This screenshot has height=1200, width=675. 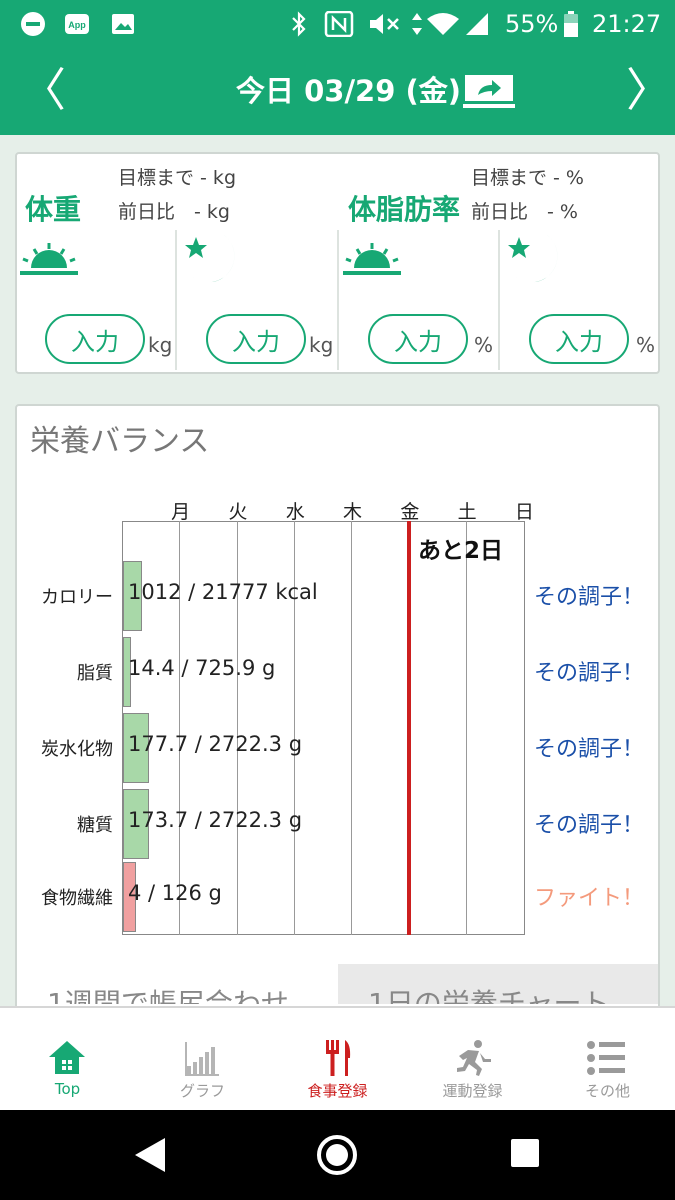 What do you see at coordinates (177, 178) in the screenshot?
I see `weight-to-goal: 目標まで - kg` at bounding box center [177, 178].